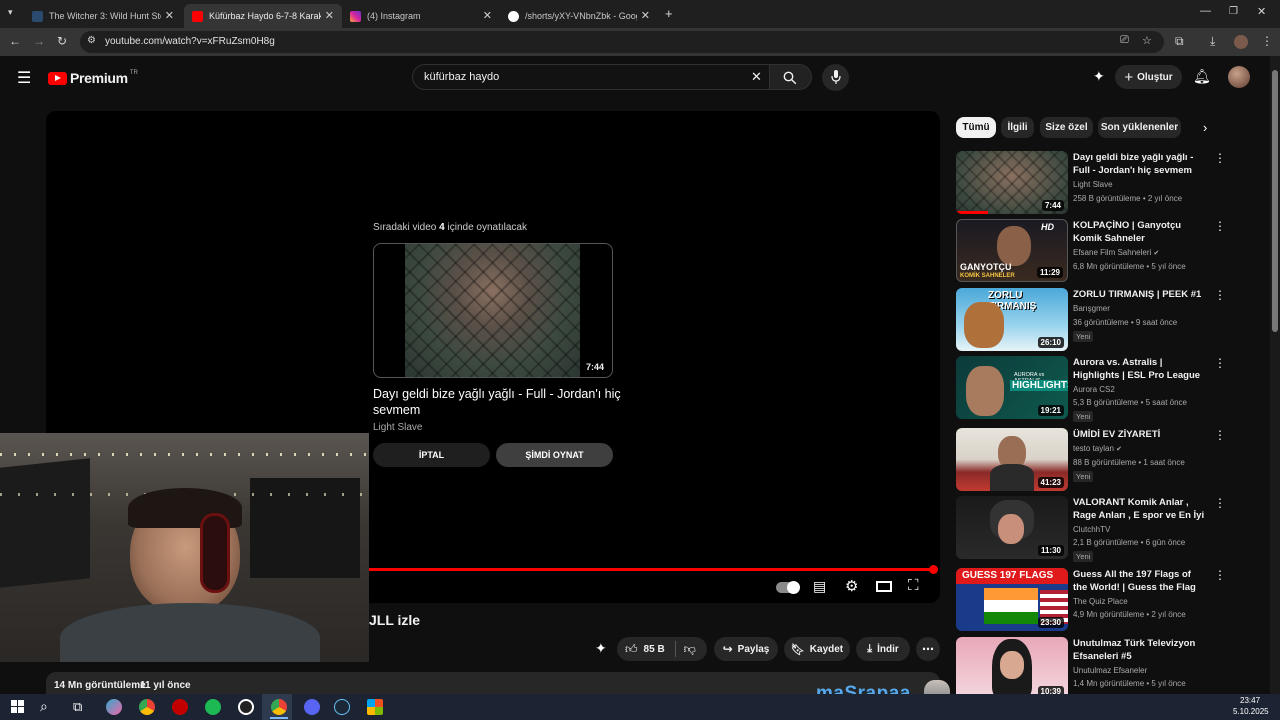 The image size is (1280, 720). Describe the element at coordinates (1012, 599) in the screenshot. I see `video-thumbnail: GUESS 197 FLAGS 23:30` at that location.